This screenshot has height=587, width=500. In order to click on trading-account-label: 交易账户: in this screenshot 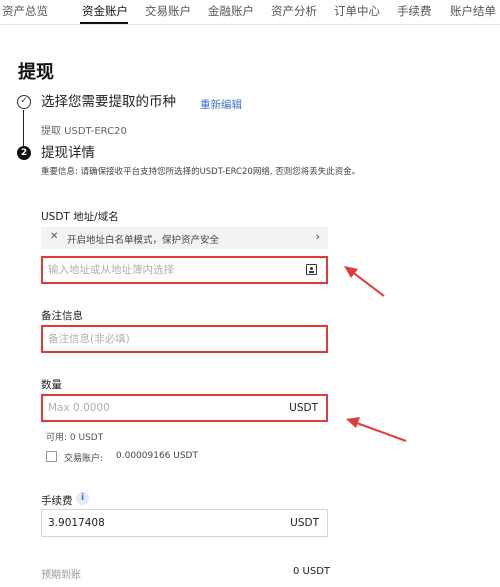, I will do `click(84, 459)`.